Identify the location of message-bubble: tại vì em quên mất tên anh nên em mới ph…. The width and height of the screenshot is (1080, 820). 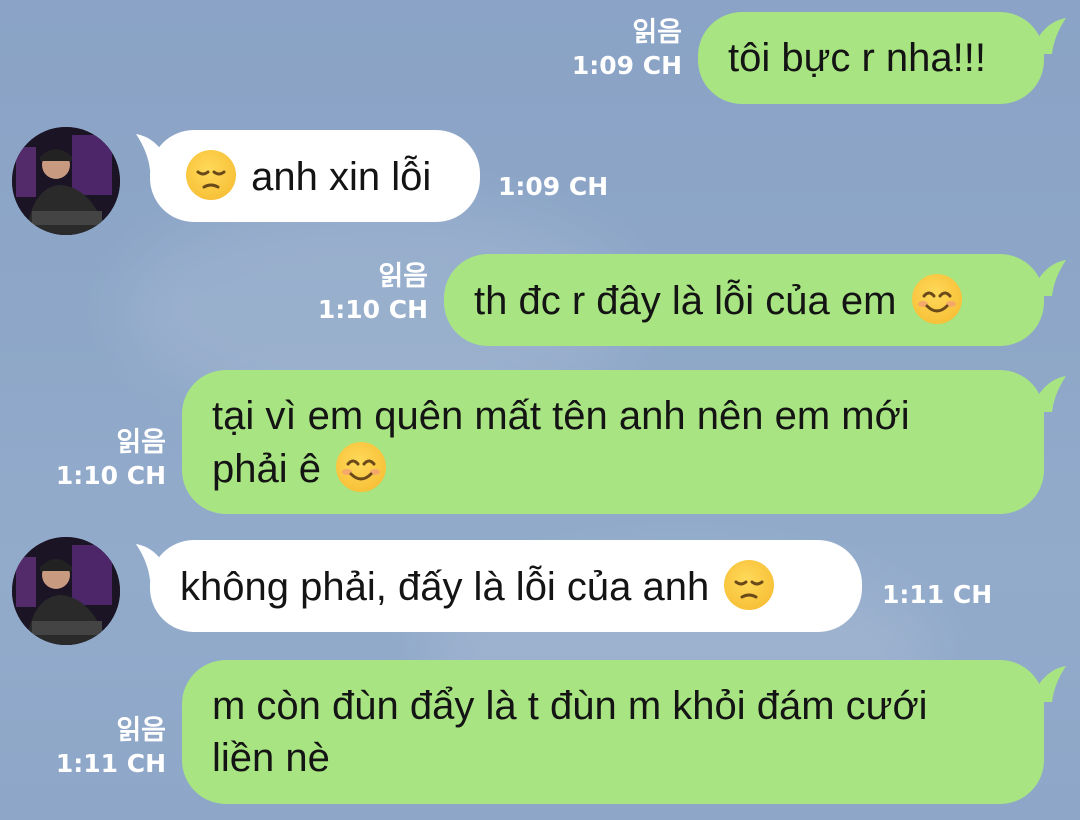
(613, 442).